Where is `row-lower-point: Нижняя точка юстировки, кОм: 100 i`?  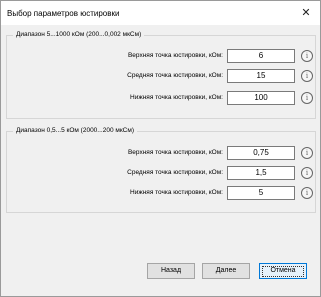 row-lower-point: Нижняя точка юстировки, кОм: 100 i is located at coordinates (161, 98).